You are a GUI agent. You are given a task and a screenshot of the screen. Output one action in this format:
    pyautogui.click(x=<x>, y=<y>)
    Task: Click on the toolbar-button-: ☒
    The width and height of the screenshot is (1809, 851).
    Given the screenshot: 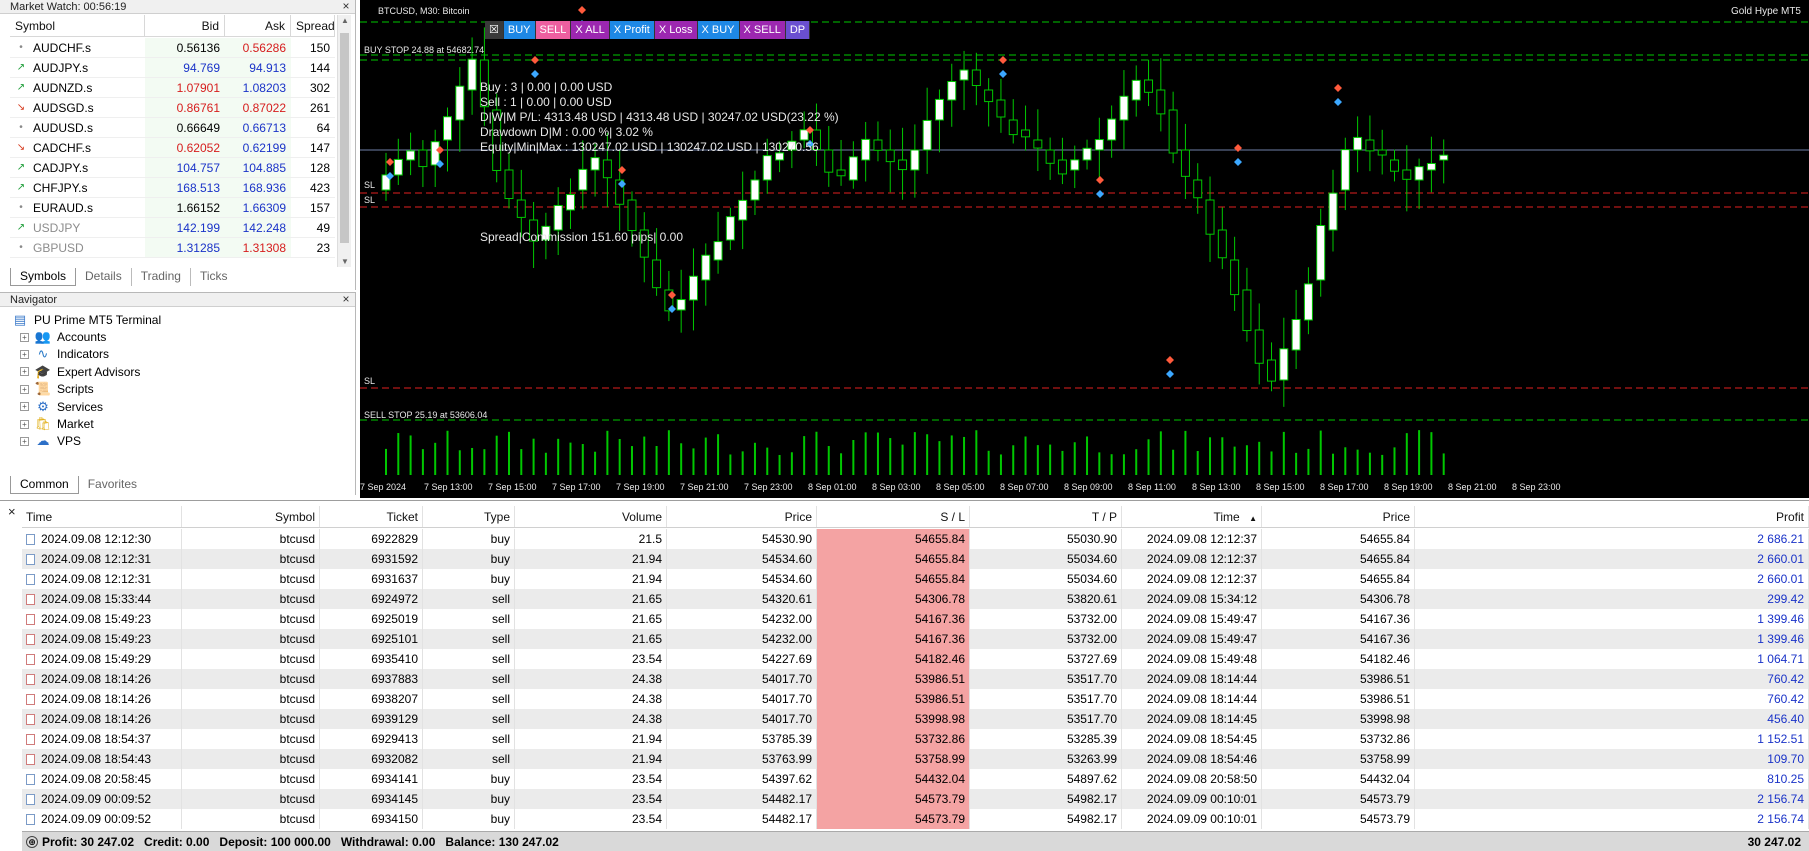 What is the action you would take?
    pyautogui.click(x=494, y=30)
    